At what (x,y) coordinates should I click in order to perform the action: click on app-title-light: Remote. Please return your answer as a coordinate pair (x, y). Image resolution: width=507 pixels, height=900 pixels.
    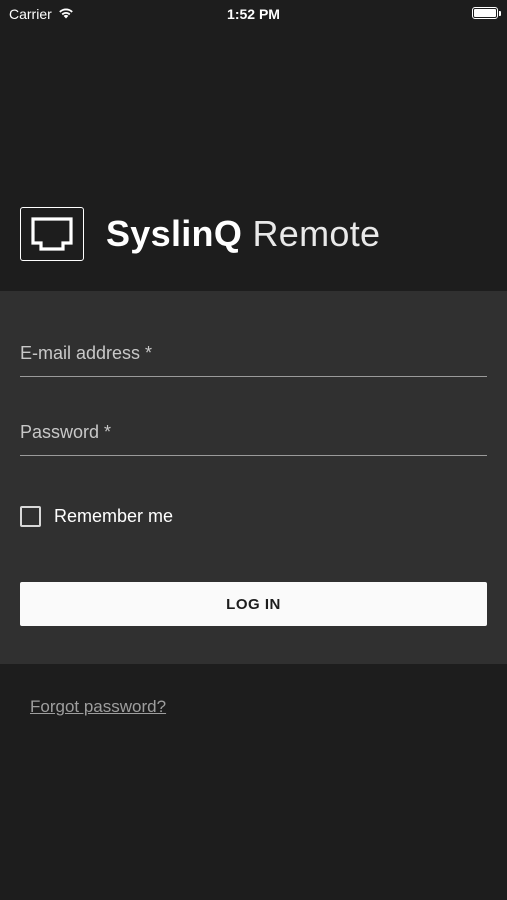
    Looking at the image, I should click on (316, 233).